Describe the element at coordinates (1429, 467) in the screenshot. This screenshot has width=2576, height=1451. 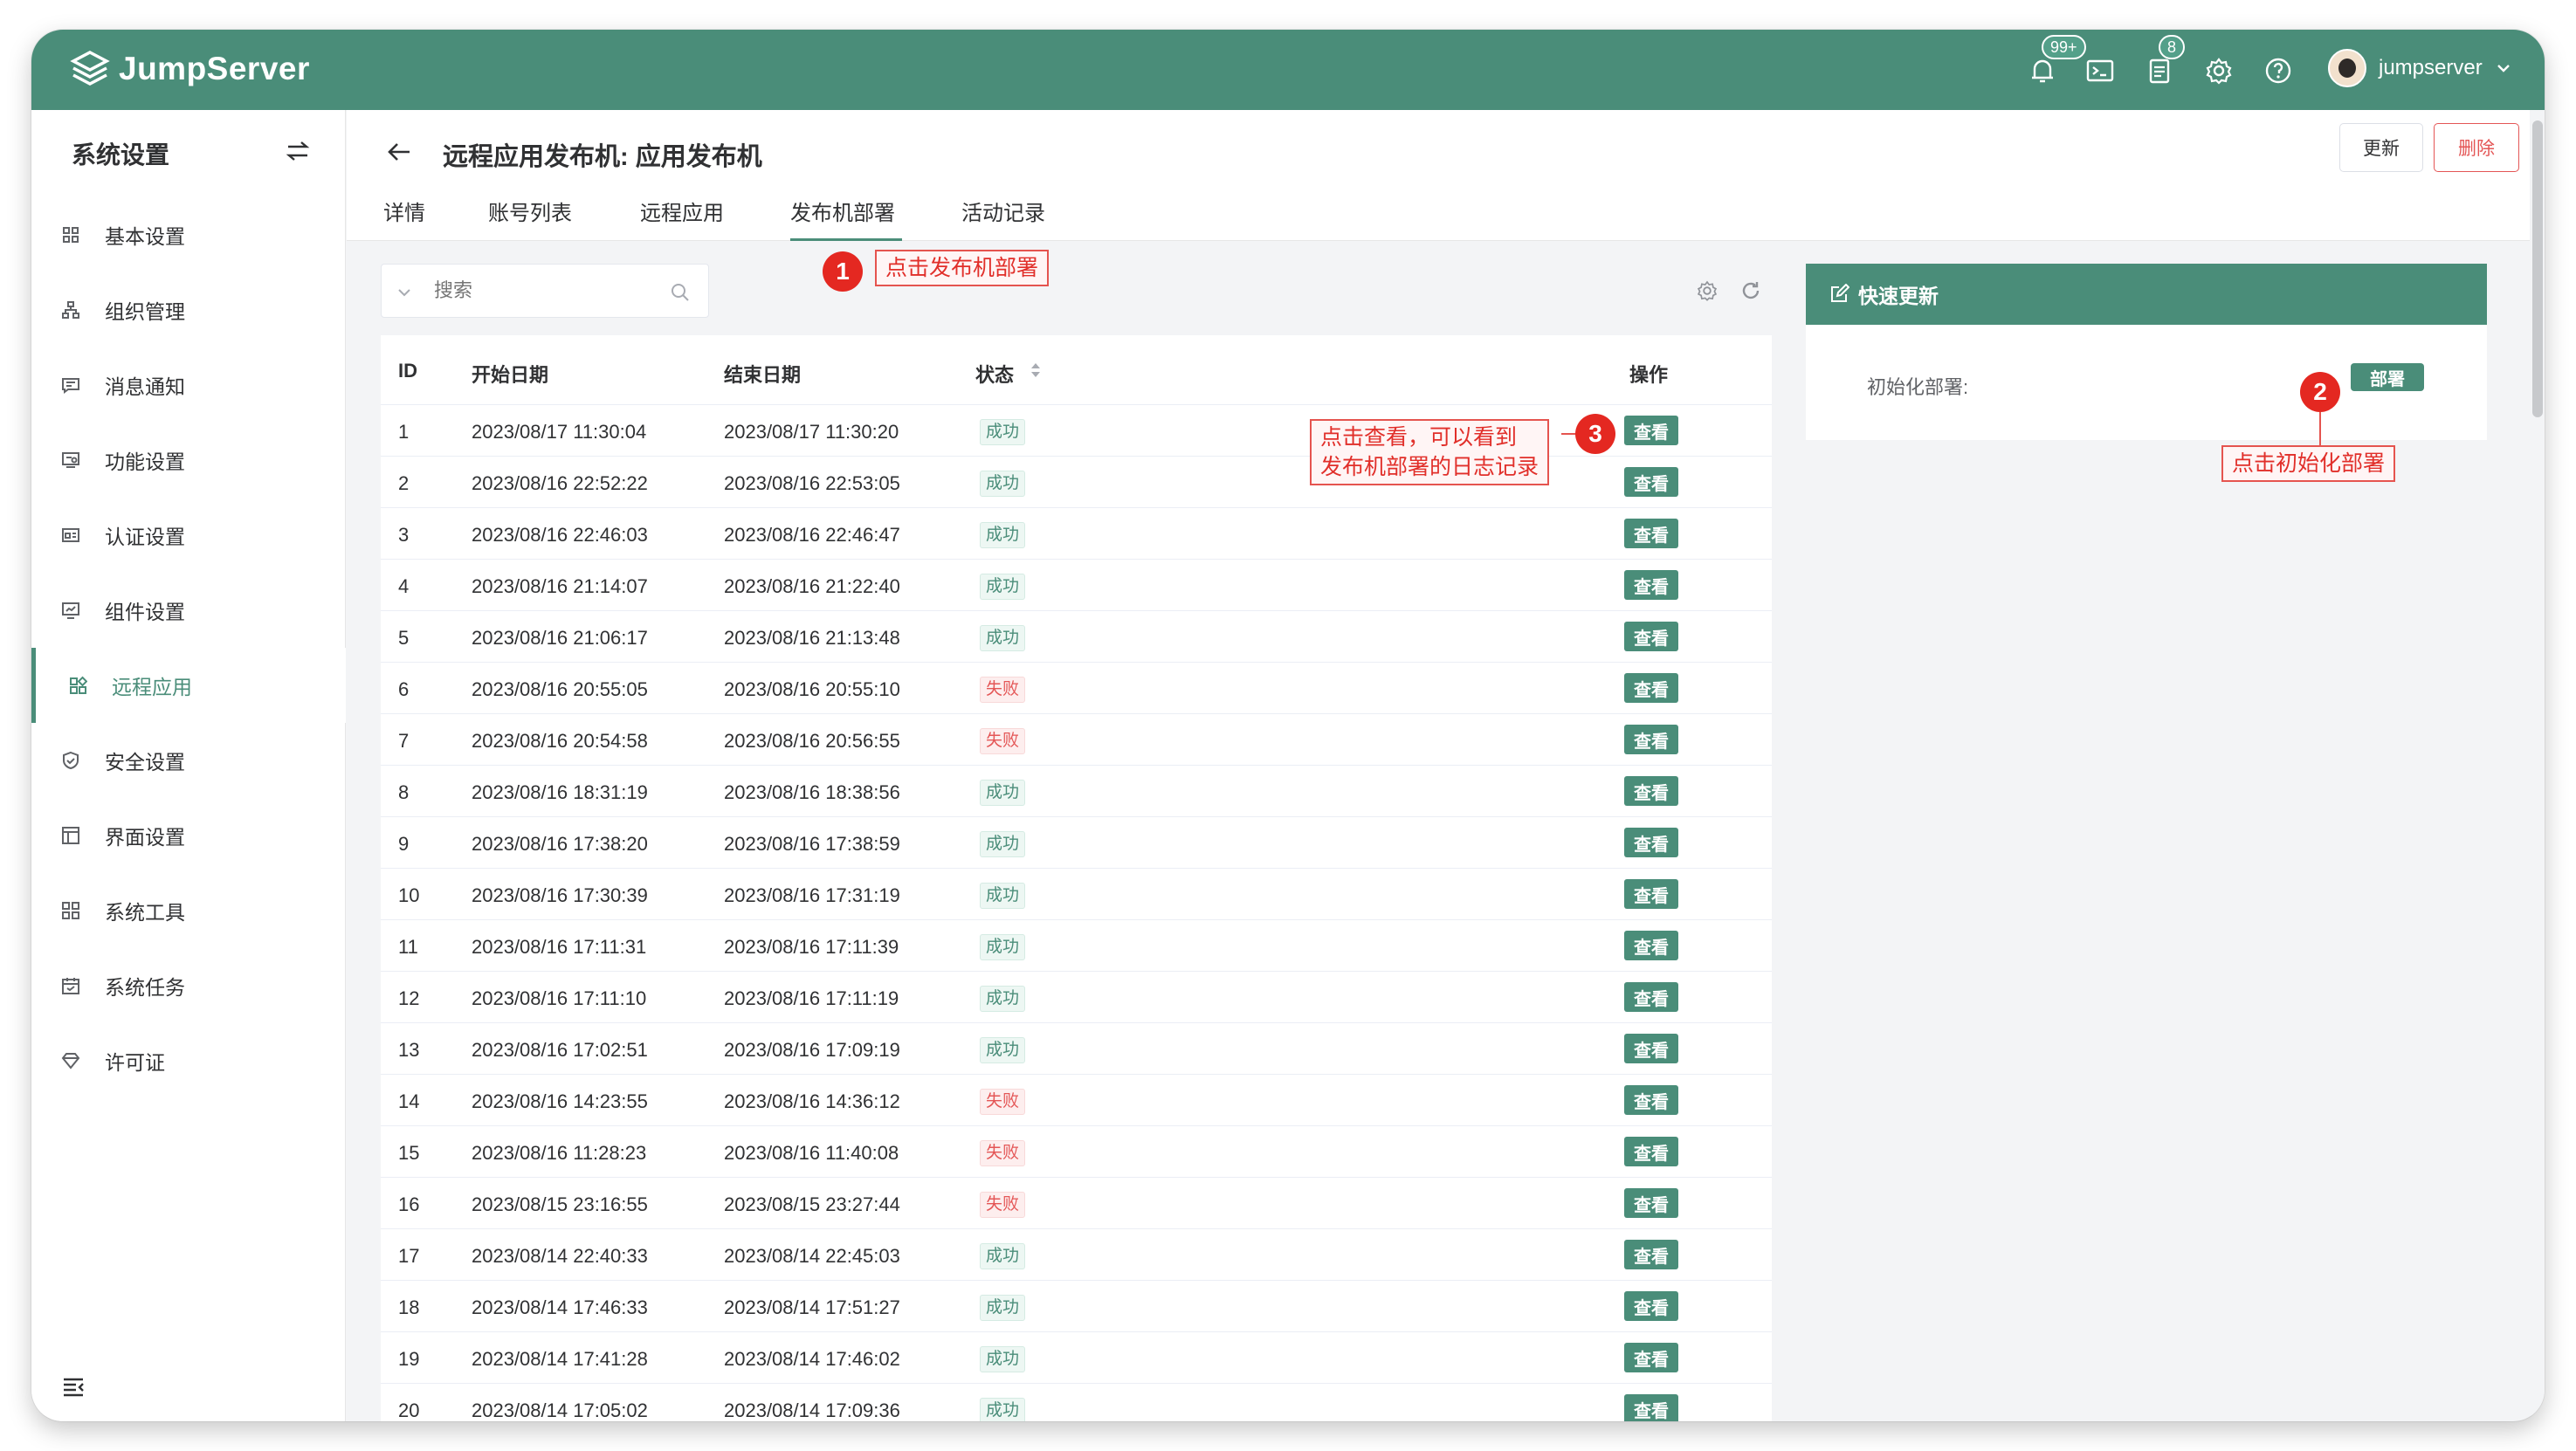
I see `annotation-note-3-line2: 发布机部署的日志记录` at that location.